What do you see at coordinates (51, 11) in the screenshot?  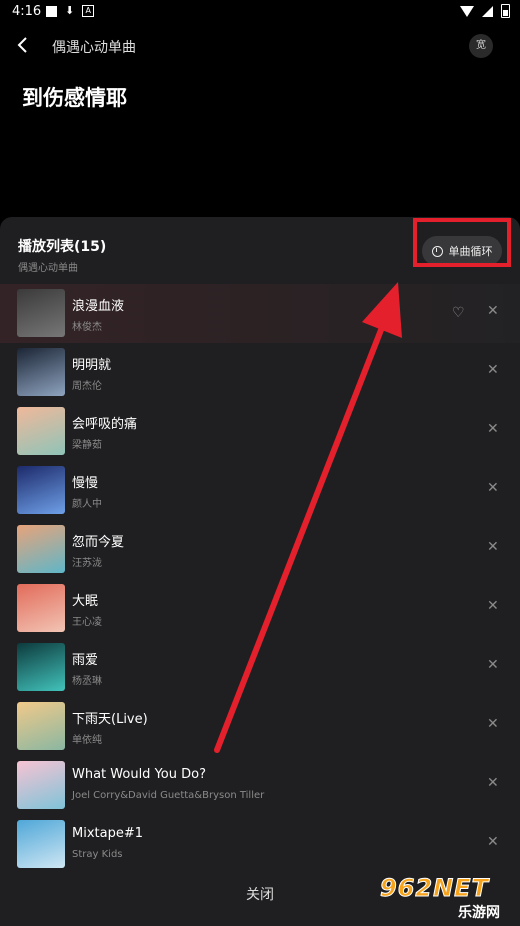 I see `notification-square-icon` at bounding box center [51, 11].